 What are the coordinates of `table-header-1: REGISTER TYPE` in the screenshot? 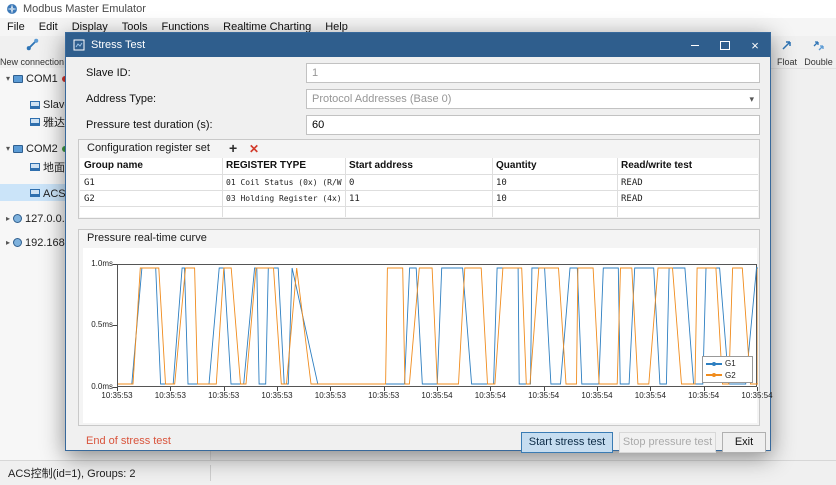 It's located at (266, 165).